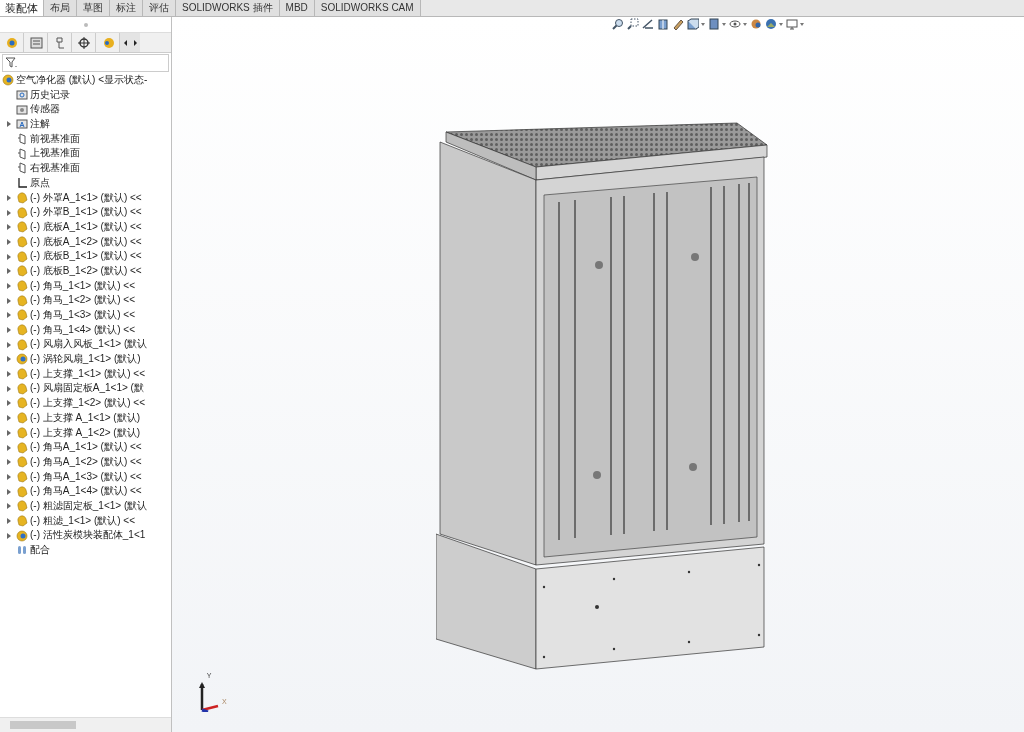  What do you see at coordinates (60, 8) in the screenshot?
I see `command-tab: 布局` at bounding box center [60, 8].